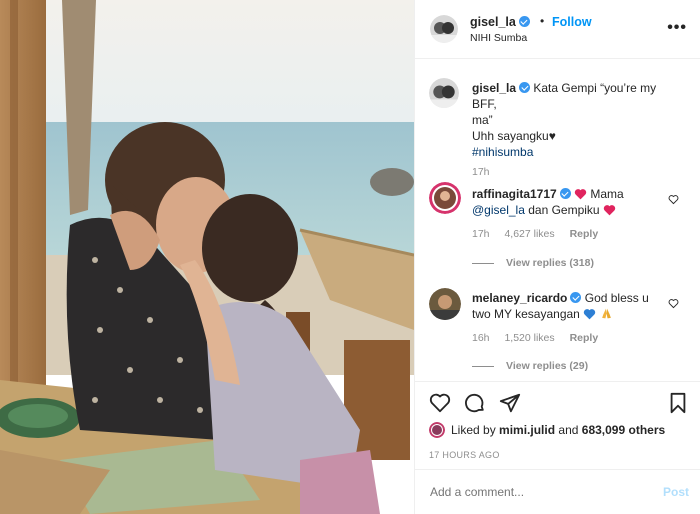 The width and height of the screenshot is (700, 514). I want to click on heart-icon, so click(440, 403).